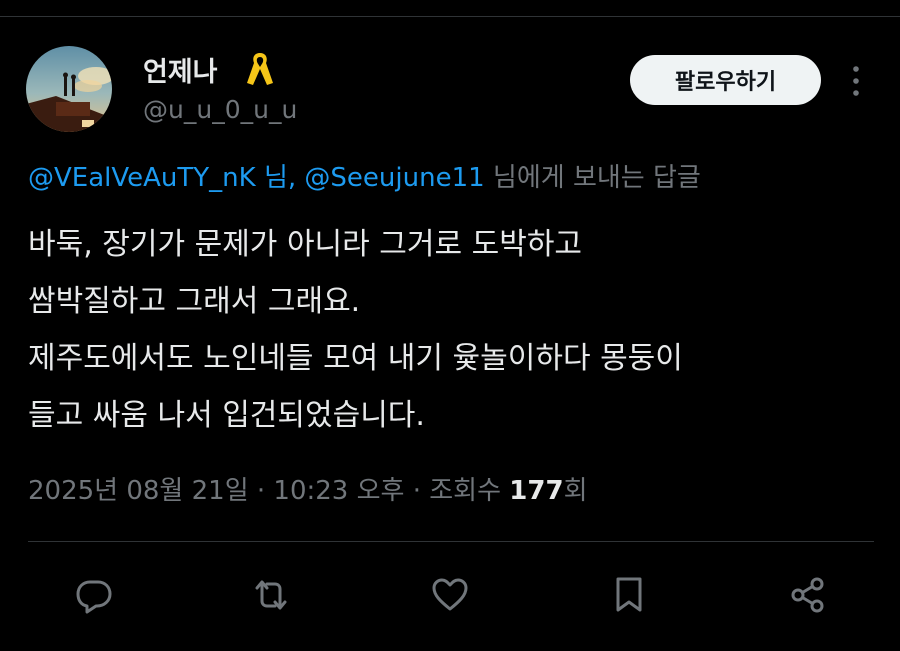 The width and height of the screenshot is (900, 651). What do you see at coordinates (280, 178) in the screenshot?
I see `mention-separator: 님,` at bounding box center [280, 178].